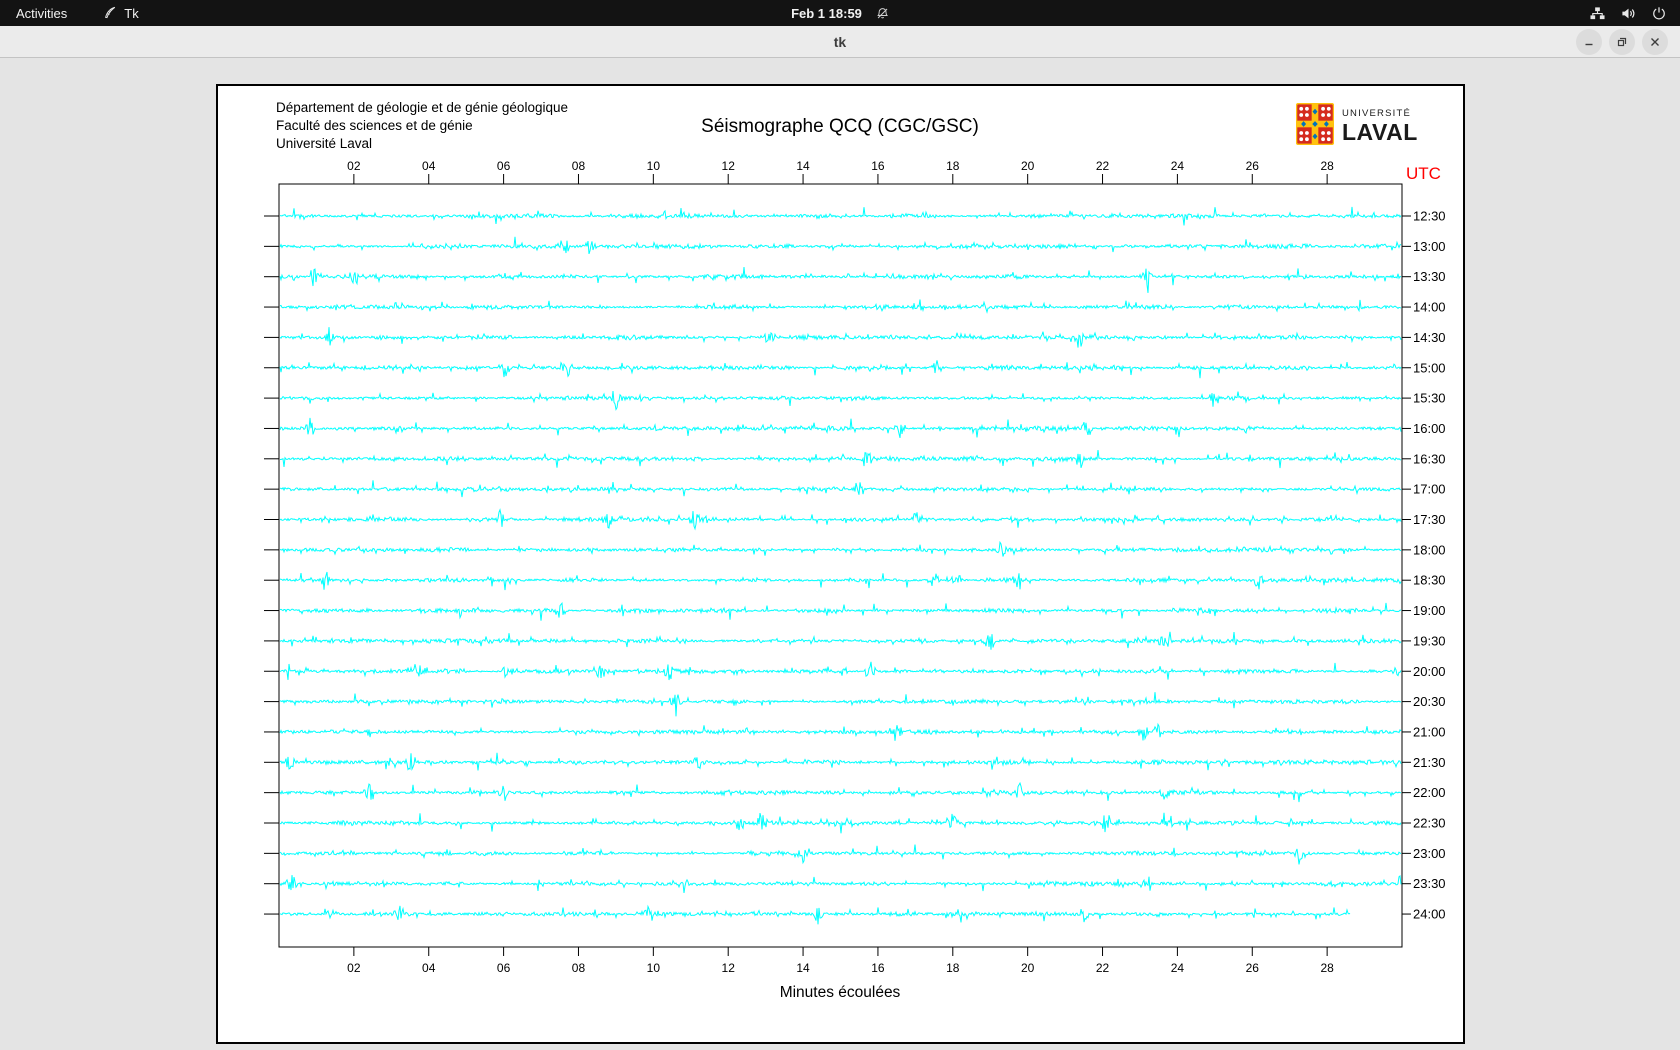 This screenshot has height=1050, width=1680. Describe the element at coordinates (953, 166) in the screenshot. I see `x-tick-label-top: 18` at that location.